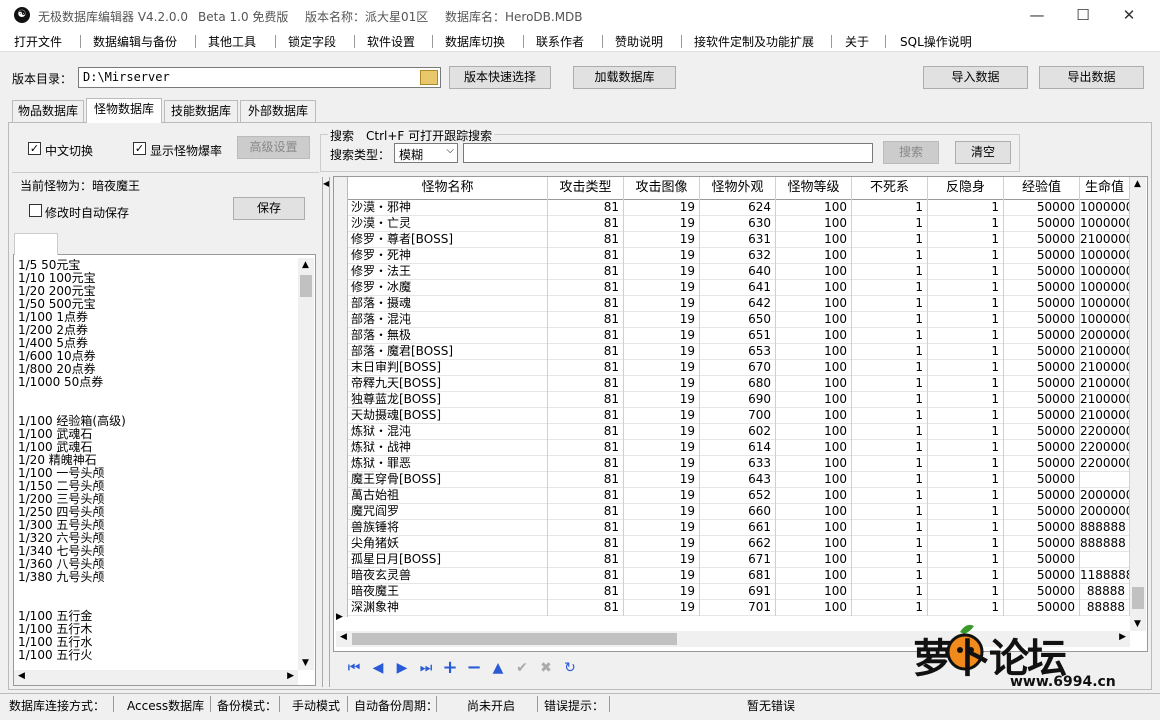 The width and height of the screenshot is (1160, 720). Describe the element at coordinates (754, 41) in the screenshot. I see `menu-custom: 接软件定制及功能扩展` at that location.